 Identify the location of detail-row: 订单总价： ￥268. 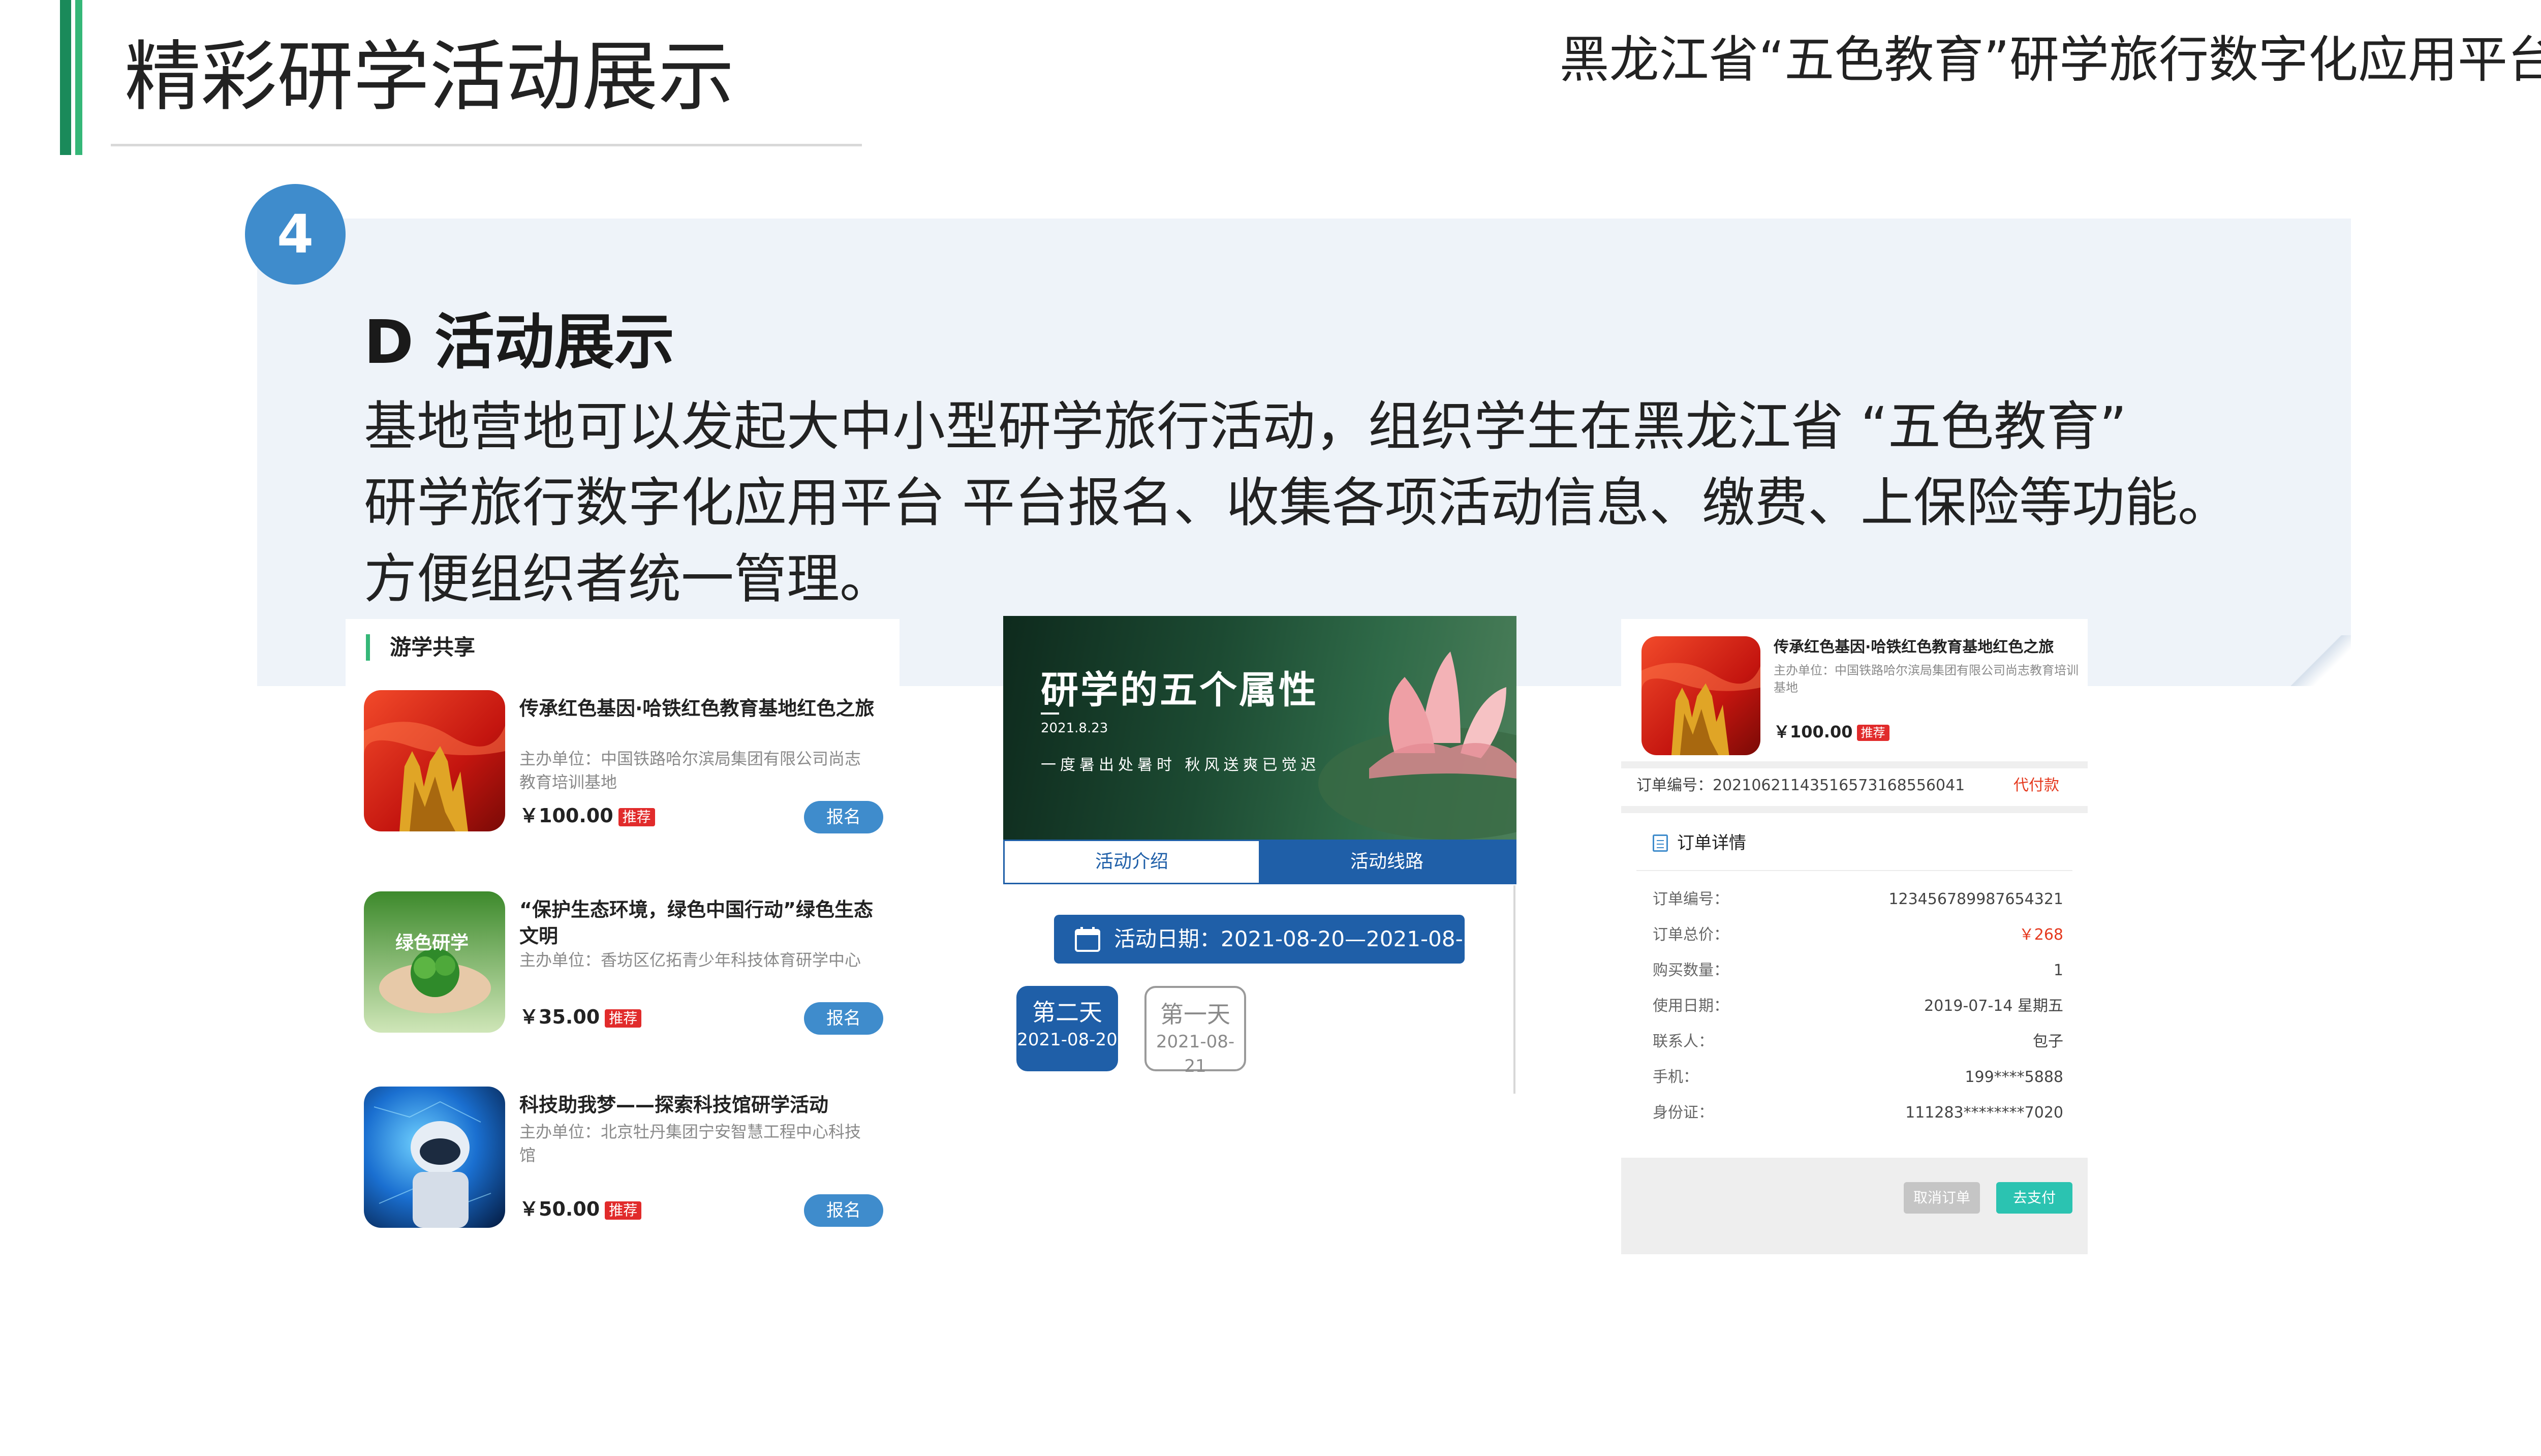
(1858, 935).